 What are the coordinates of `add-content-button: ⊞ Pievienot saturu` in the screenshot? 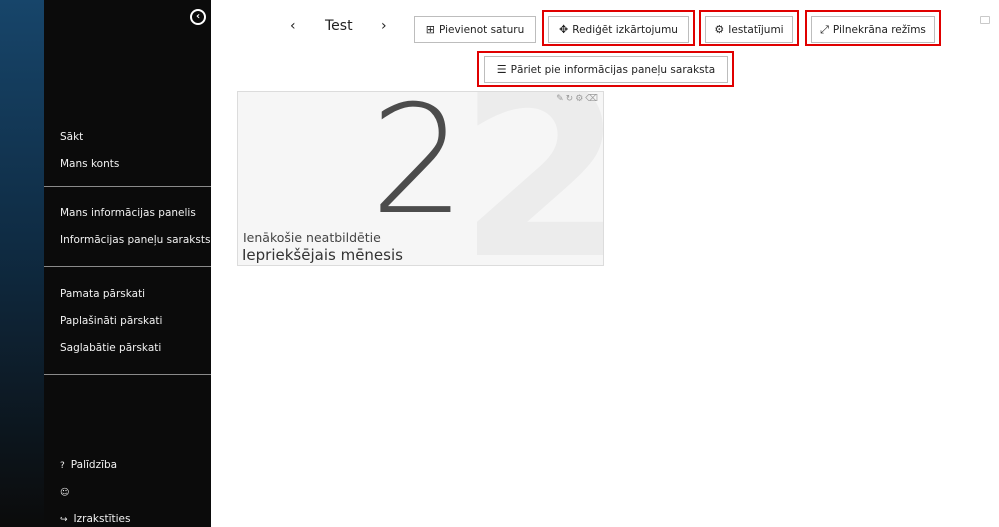 It's located at (475, 29).